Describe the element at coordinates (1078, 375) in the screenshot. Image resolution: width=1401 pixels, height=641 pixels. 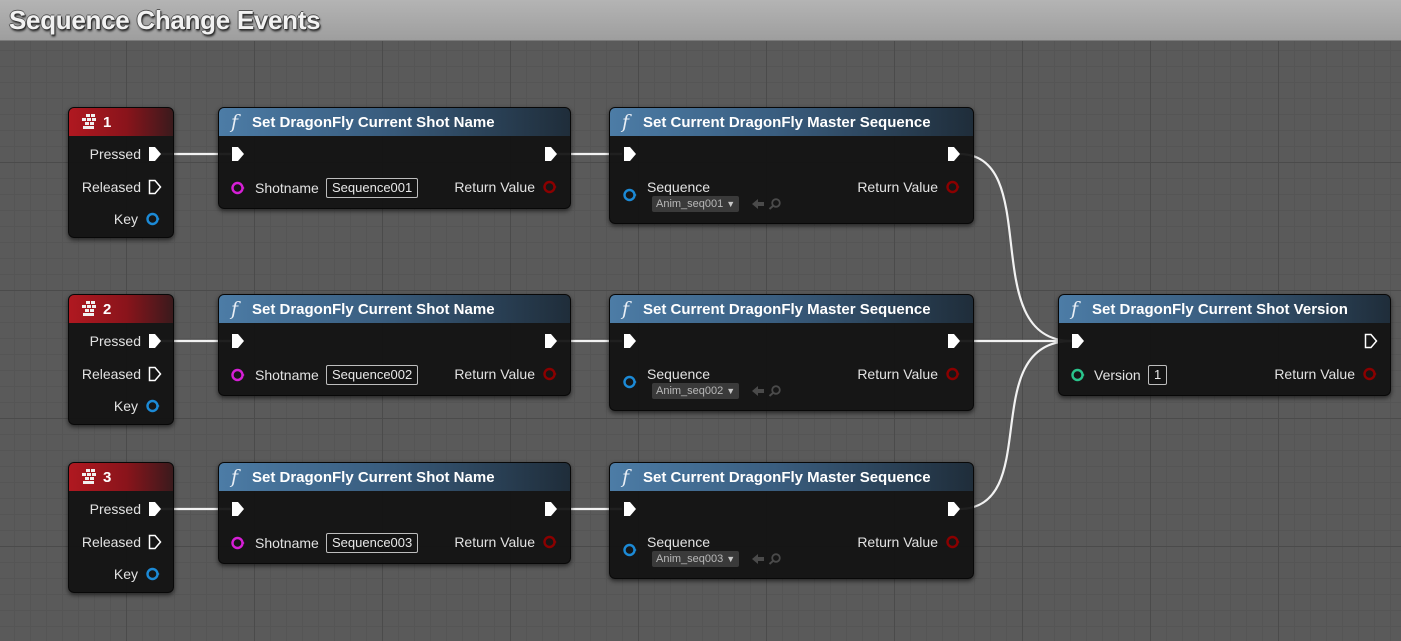
I see `version-pin` at that location.